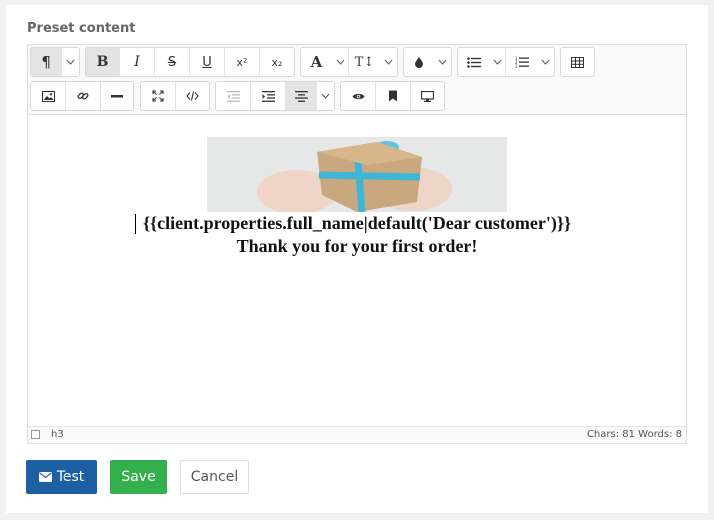  I want to click on font-icon: A, so click(316, 62).